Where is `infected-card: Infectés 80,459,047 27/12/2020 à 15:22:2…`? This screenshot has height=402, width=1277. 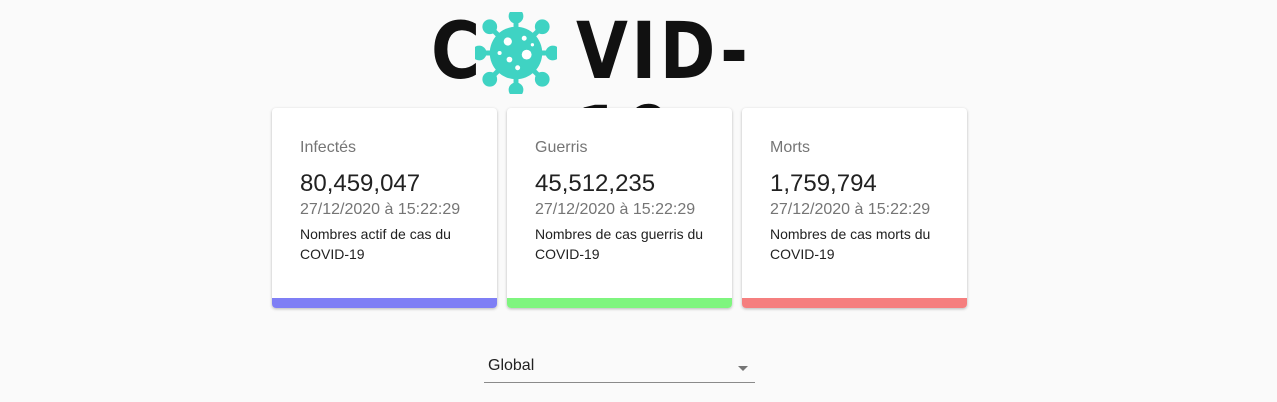 infected-card: Infectés 80,459,047 27/12/2020 à 15:22:2… is located at coordinates (384, 208).